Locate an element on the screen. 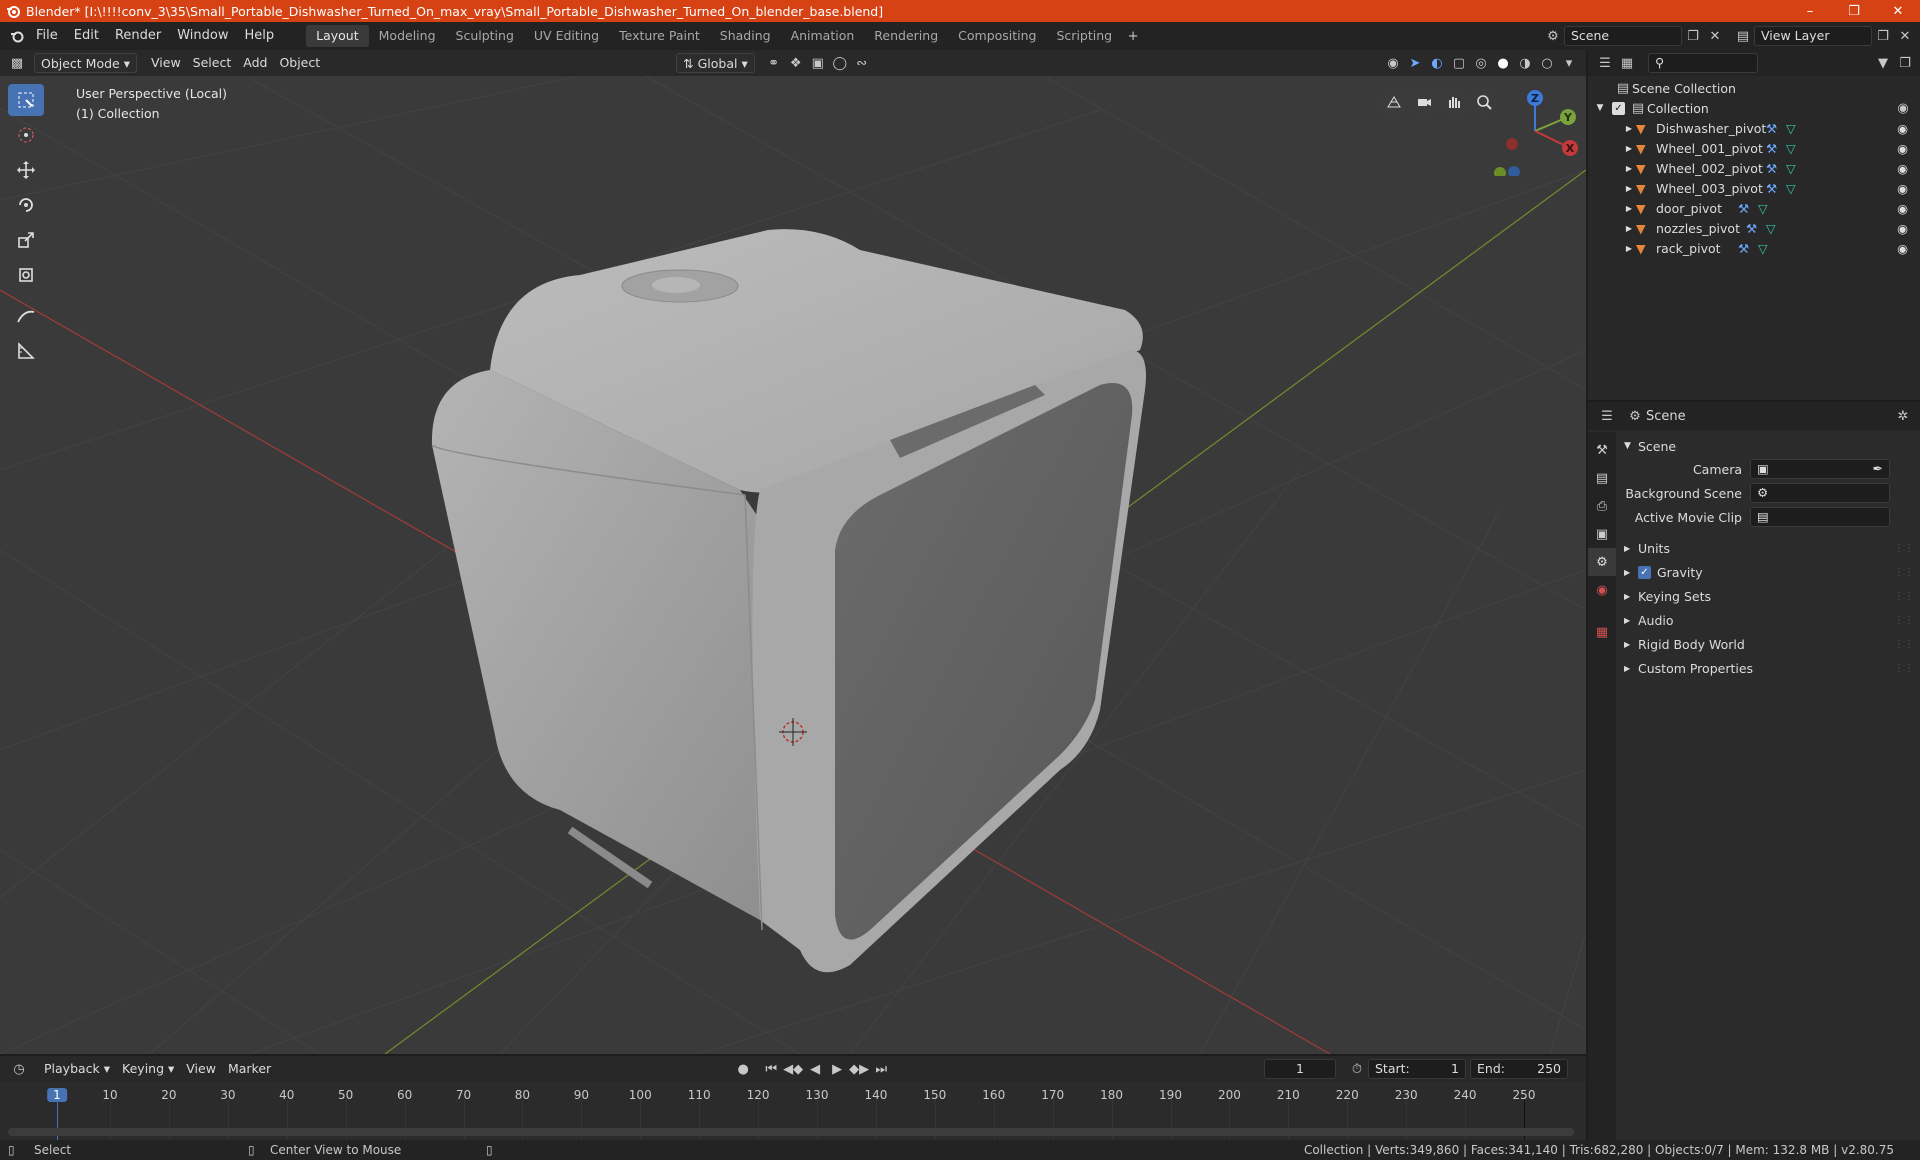  display-mode-icon: ▦ is located at coordinates (1627, 63).